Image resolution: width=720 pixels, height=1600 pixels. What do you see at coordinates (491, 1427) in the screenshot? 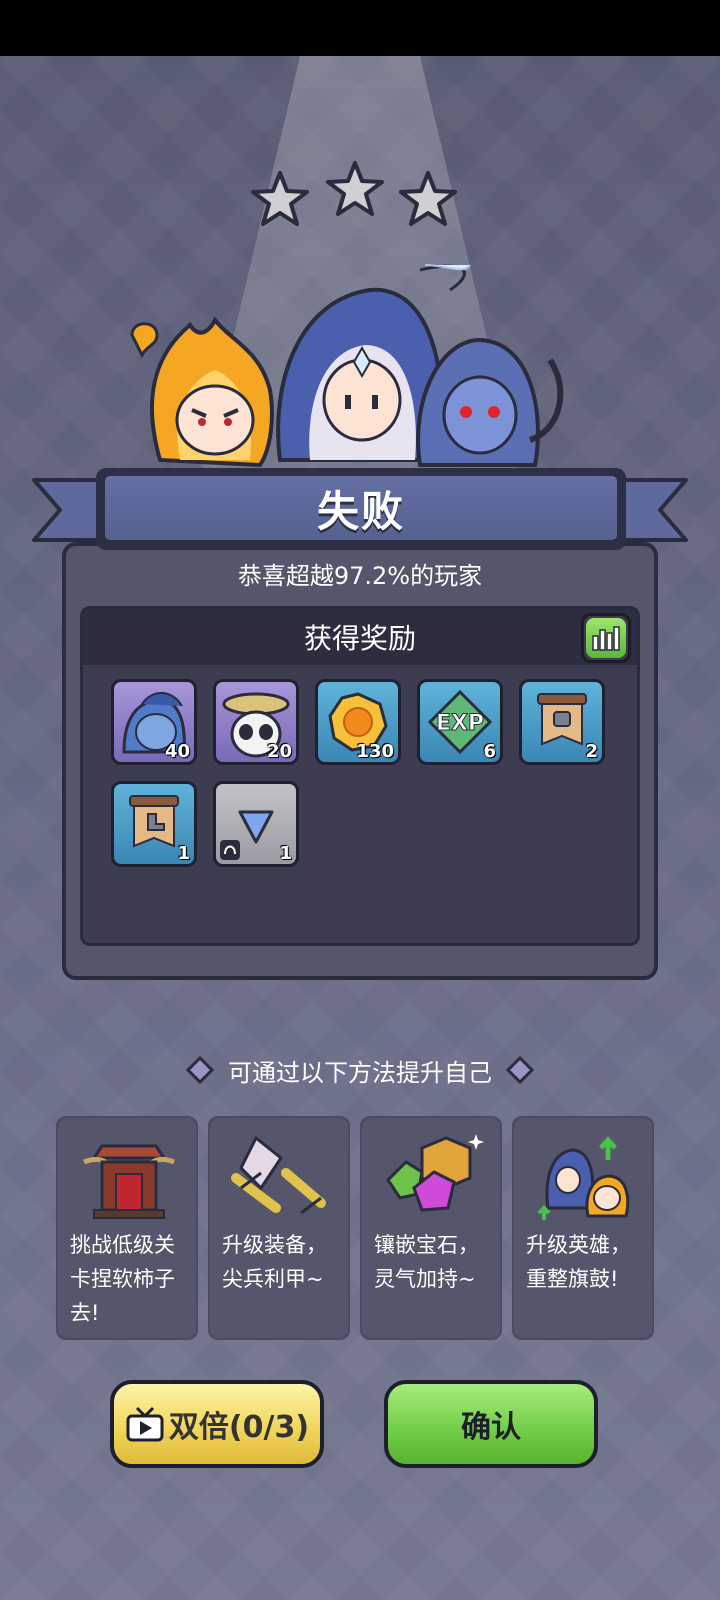
I see `confirm-label: 确认` at bounding box center [491, 1427].